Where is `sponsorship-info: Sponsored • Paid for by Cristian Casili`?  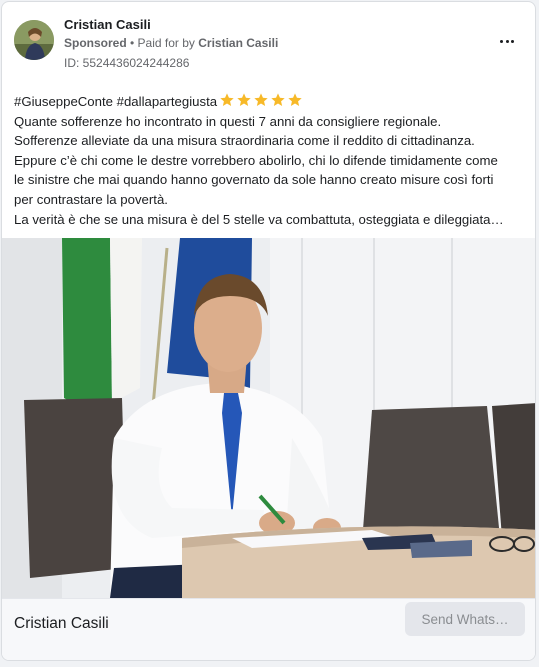
sponsorship-info: Sponsored • Paid for by Cristian Casili is located at coordinates (171, 43).